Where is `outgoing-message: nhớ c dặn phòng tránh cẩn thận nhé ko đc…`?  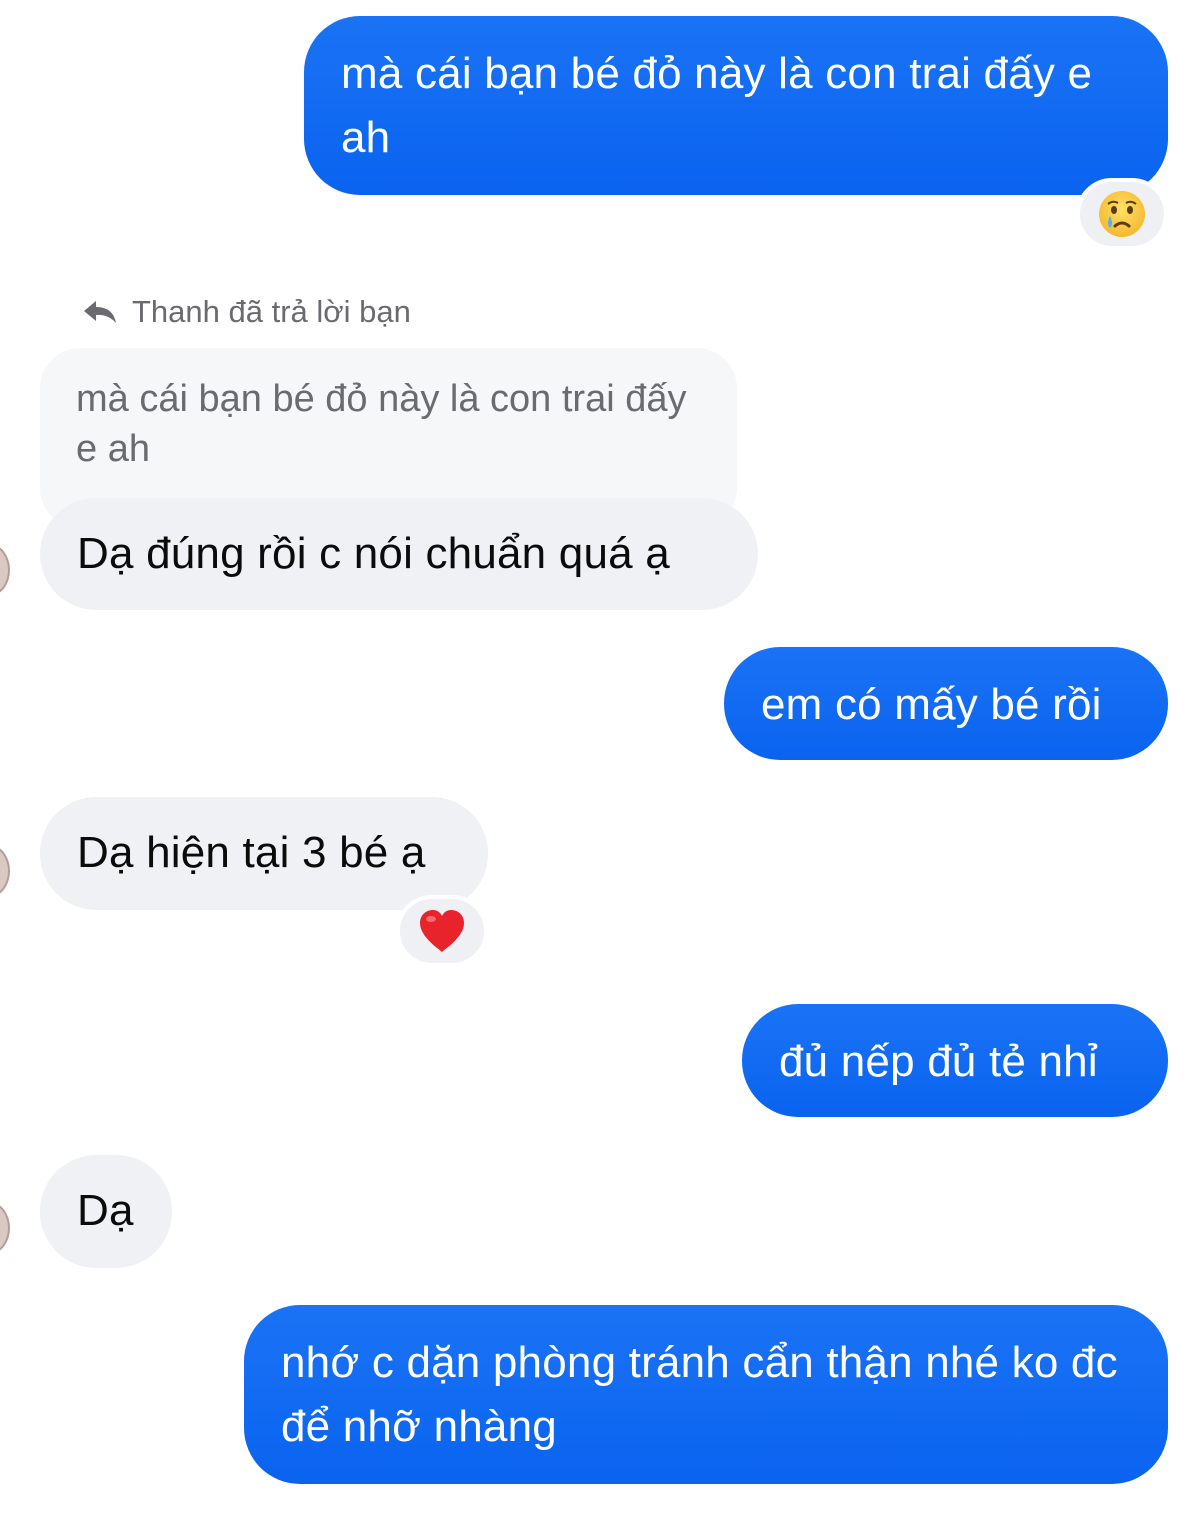 outgoing-message: nhớ c dặn phòng tránh cẩn thận nhé ko đc… is located at coordinates (706, 1394).